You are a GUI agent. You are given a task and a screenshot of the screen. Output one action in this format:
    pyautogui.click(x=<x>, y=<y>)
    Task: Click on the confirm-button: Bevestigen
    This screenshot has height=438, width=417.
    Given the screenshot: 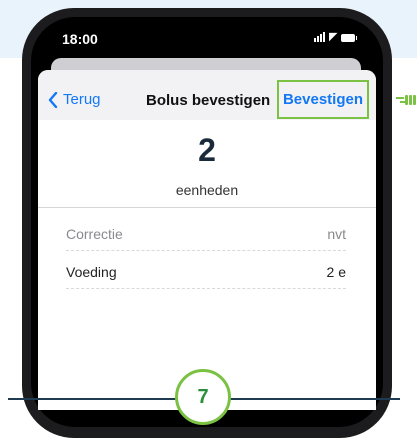 What is the action you would take?
    pyautogui.click(x=323, y=99)
    